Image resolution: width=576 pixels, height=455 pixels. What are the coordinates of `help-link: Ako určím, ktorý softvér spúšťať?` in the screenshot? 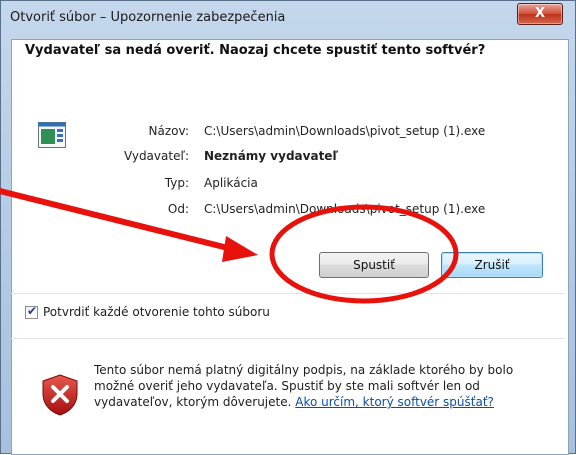 It's located at (394, 402).